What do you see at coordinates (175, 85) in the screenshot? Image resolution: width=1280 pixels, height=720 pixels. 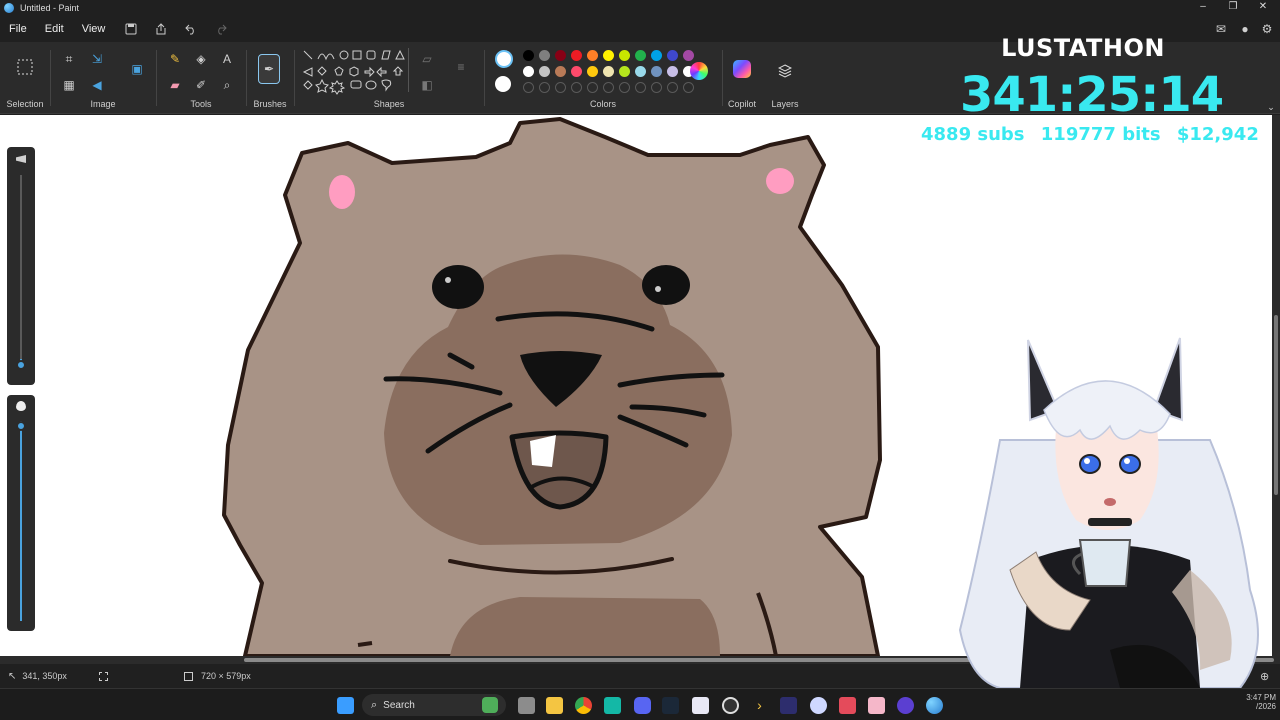 I see `eraser-icon: ▰` at bounding box center [175, 85].